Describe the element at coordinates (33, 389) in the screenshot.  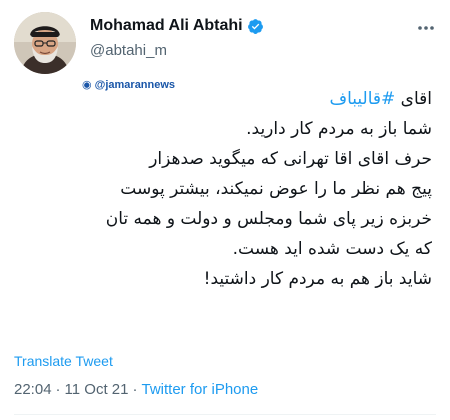
I see `tweet-time: 22:04` at that location.